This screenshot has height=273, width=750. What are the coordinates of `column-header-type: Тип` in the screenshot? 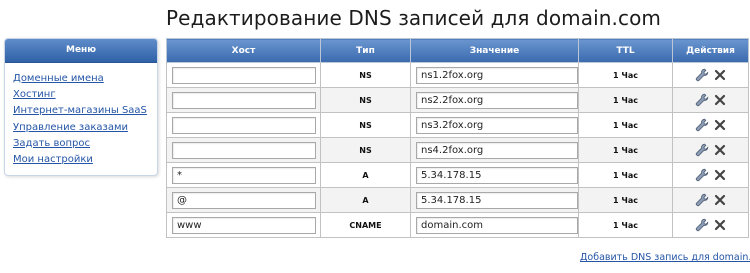 It's located at (365, 50).